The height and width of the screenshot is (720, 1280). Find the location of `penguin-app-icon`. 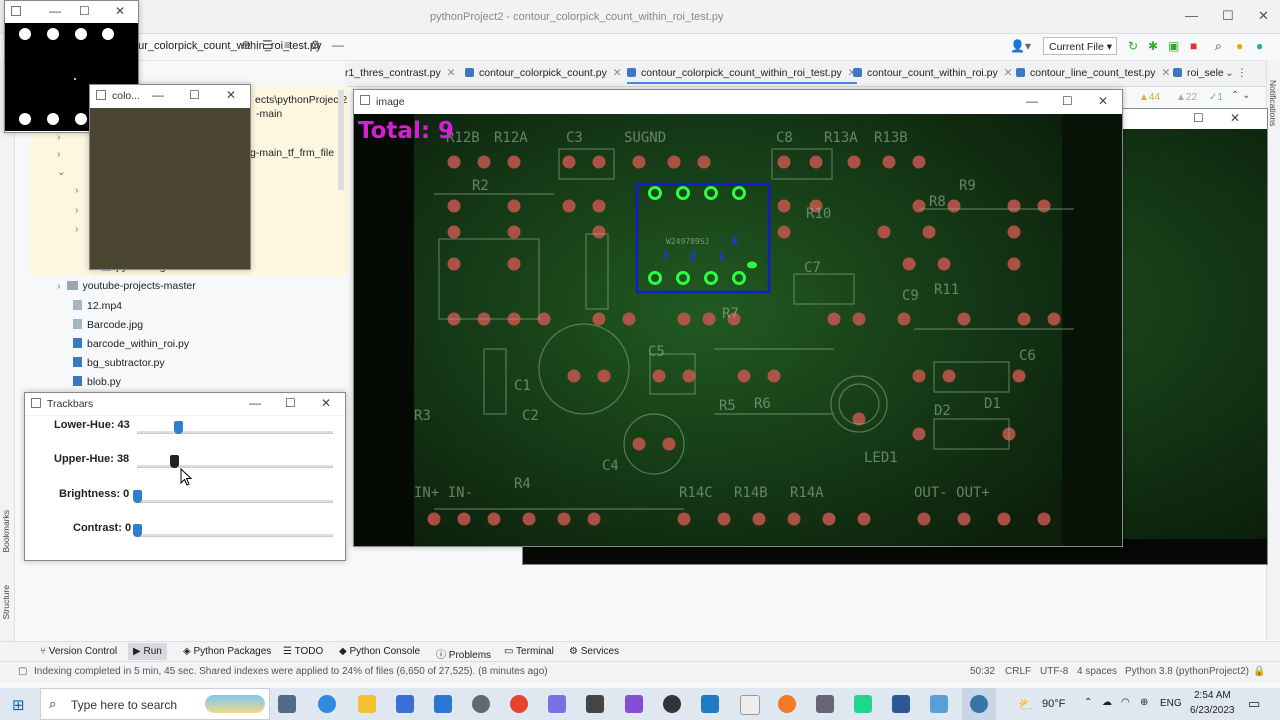

penguin-app-icon is located at coordinates (750, 705).